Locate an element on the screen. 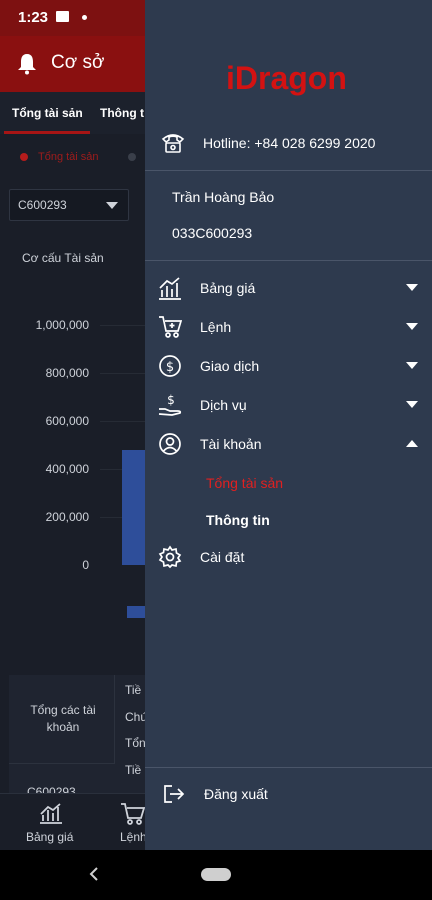  home-button is located at coordinates (216, 874).